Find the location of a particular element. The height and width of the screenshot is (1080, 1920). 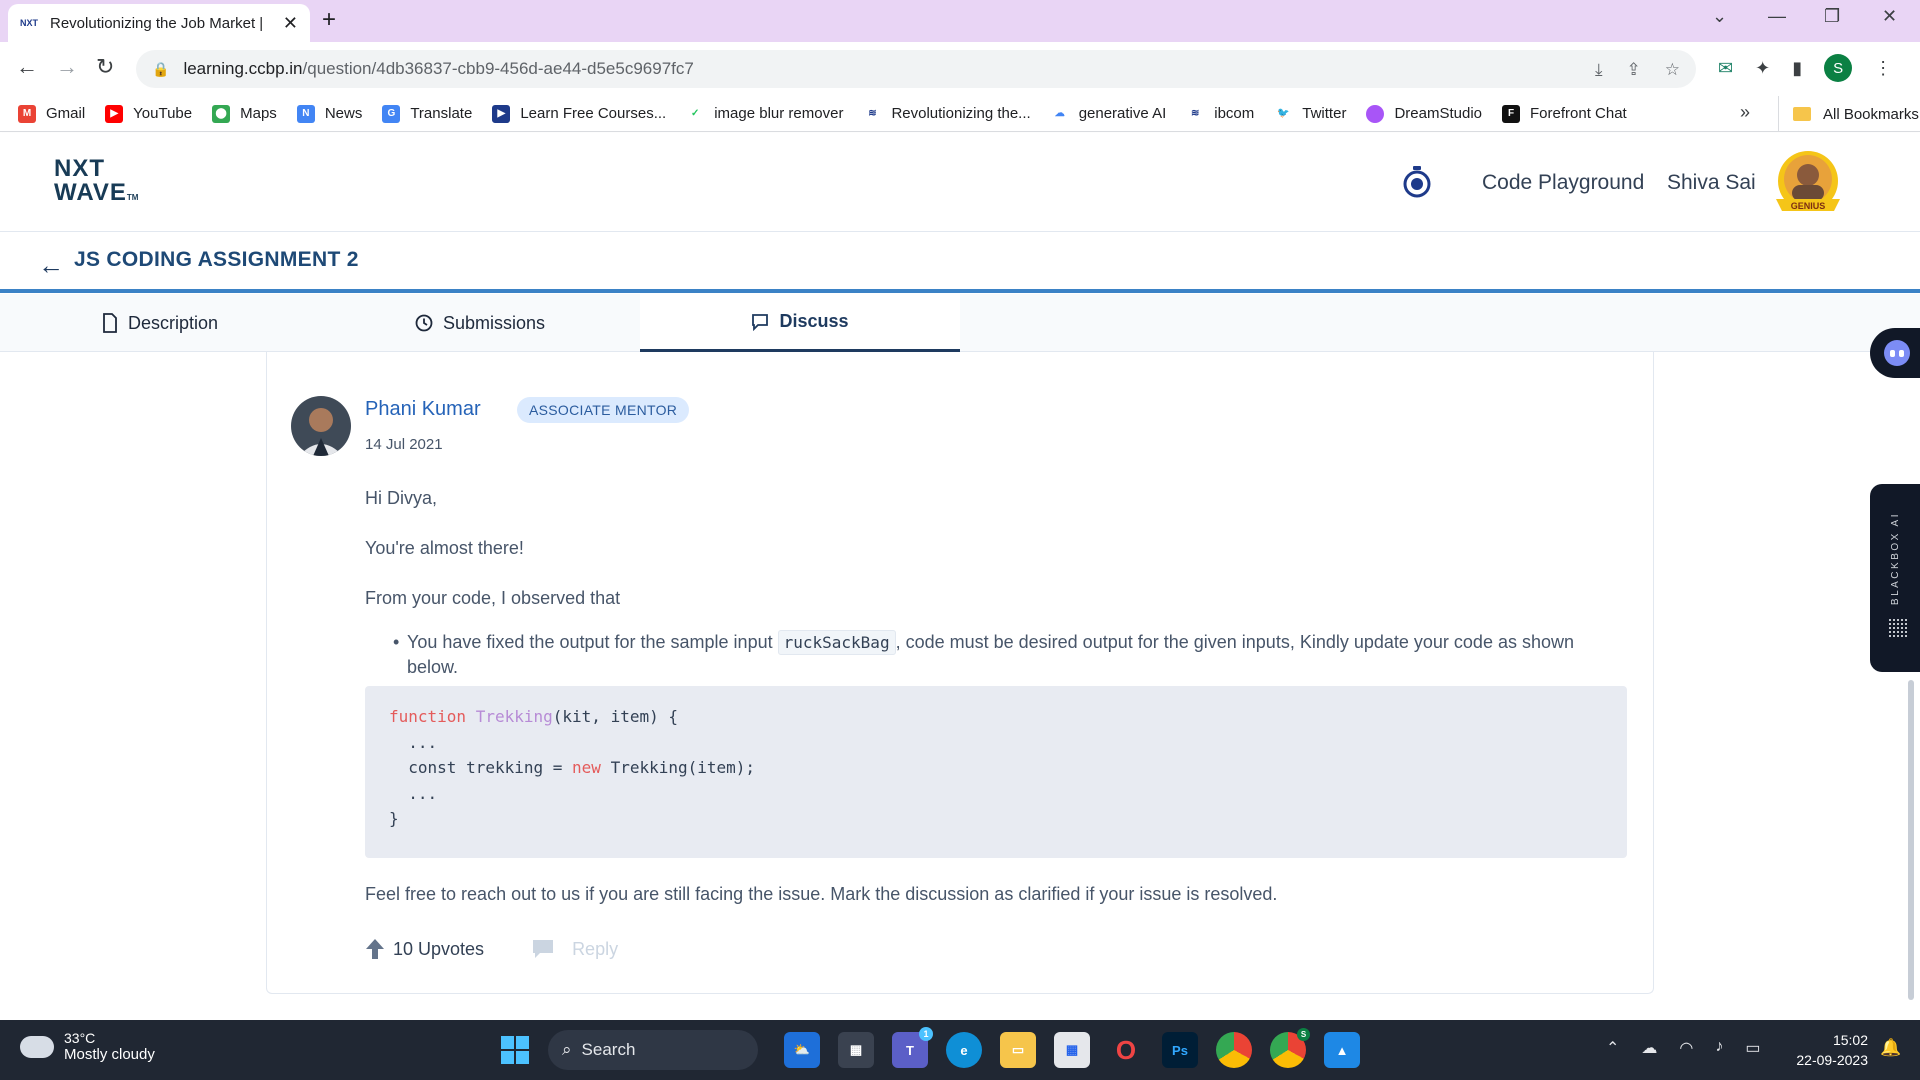

lock-icon: 🔒 is located at coordinates (160, 69).